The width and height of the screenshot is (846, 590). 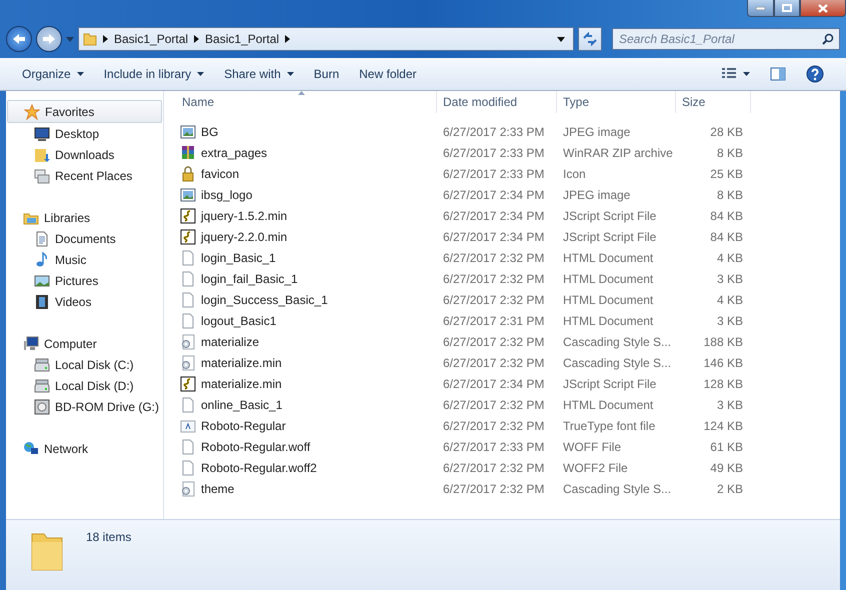 I want to click on type-cell: JPEG image, so click(x=596, y=195).